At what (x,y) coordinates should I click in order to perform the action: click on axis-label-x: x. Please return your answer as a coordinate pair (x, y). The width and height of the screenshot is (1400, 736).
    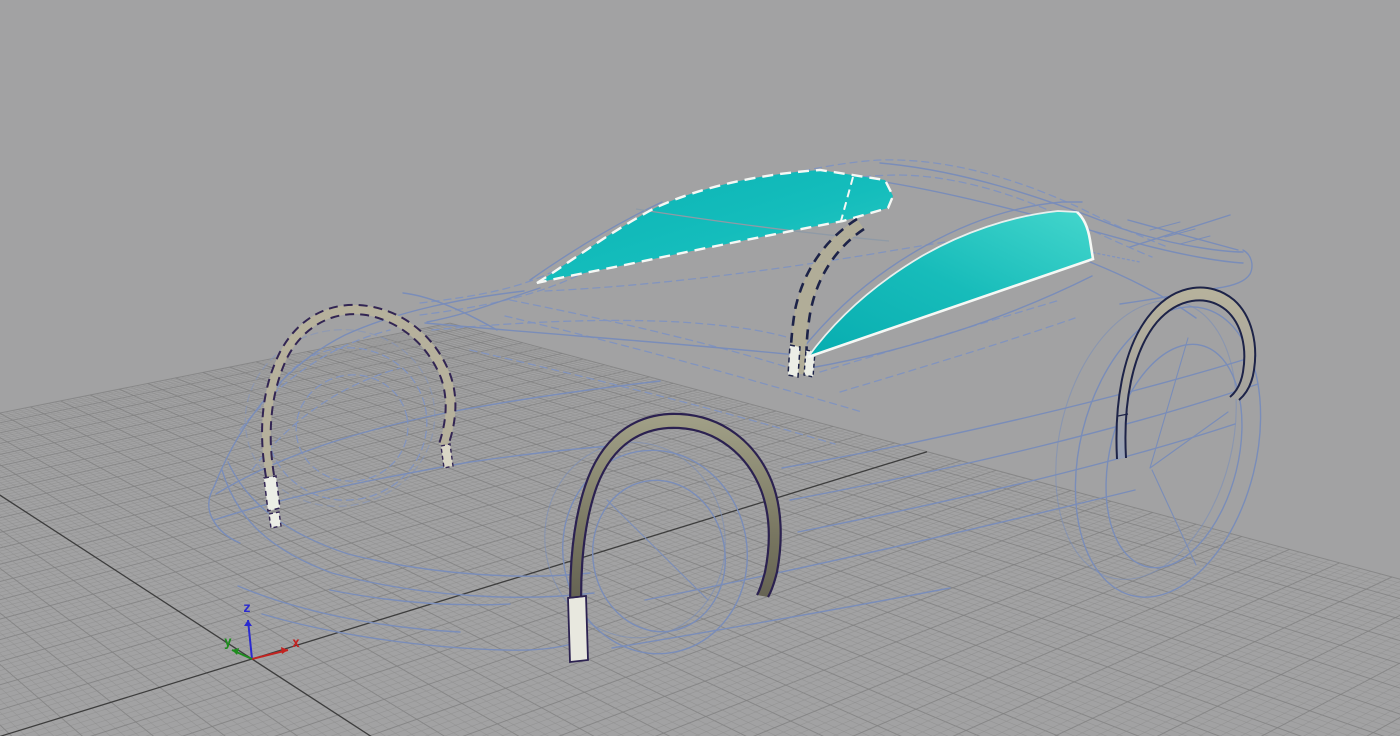
    Looking at the image, I should click on (296, 643).